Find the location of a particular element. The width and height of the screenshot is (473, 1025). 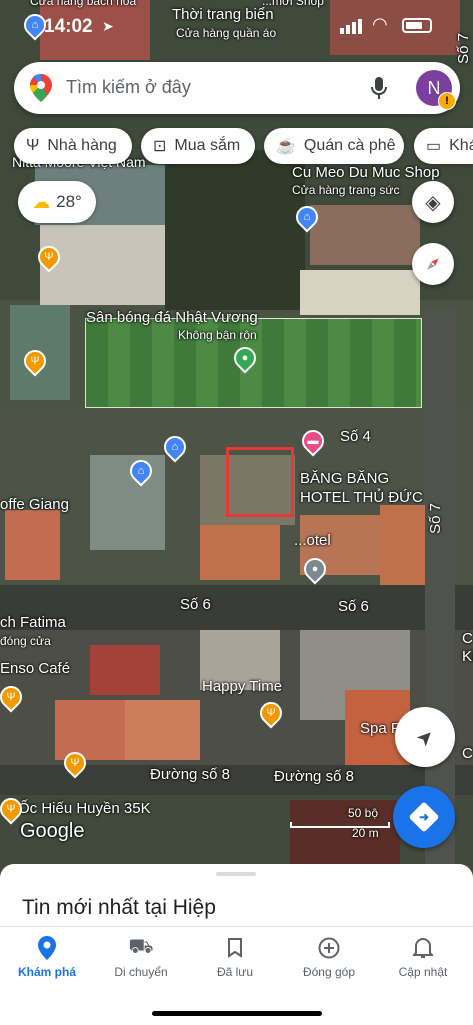

my-location-button: ➤ is located at coordinates (425, 737).